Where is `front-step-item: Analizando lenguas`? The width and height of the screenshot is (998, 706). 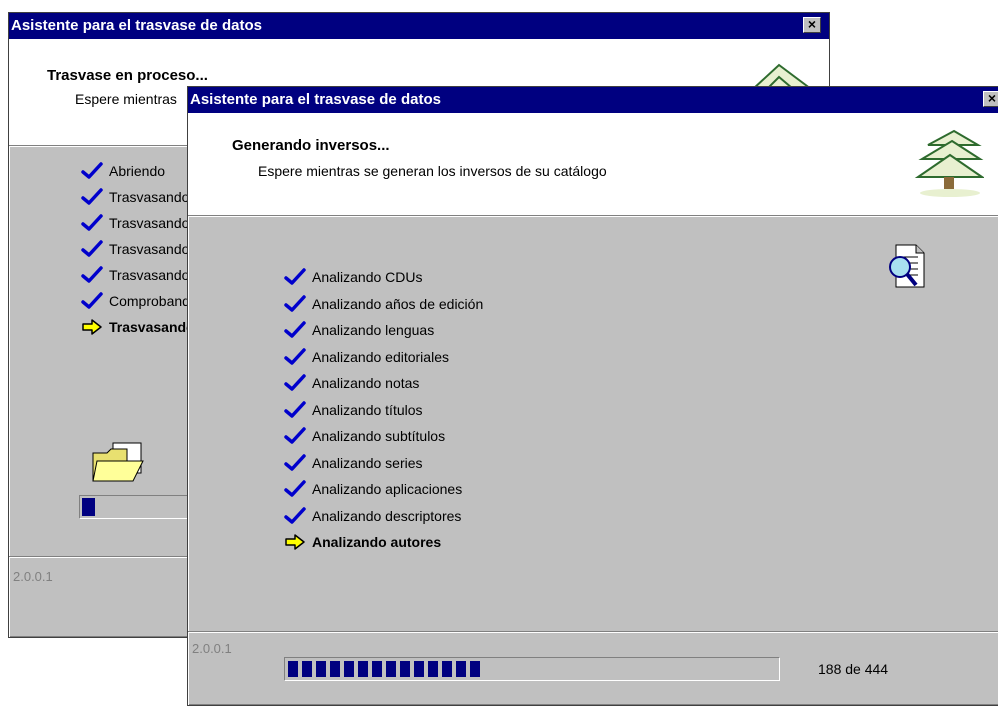 front-step-item: Analizando lenguas is located at coordinates (359, 330).